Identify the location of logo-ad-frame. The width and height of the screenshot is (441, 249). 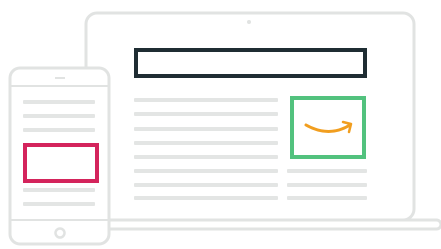
(328, 127).